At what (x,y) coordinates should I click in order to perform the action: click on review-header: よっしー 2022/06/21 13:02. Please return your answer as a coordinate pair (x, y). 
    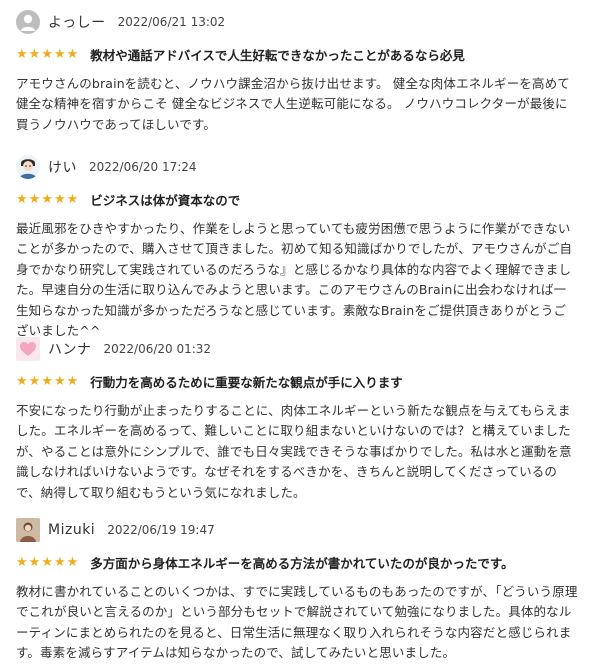
    Looking at the image, I should click on (120, 22).